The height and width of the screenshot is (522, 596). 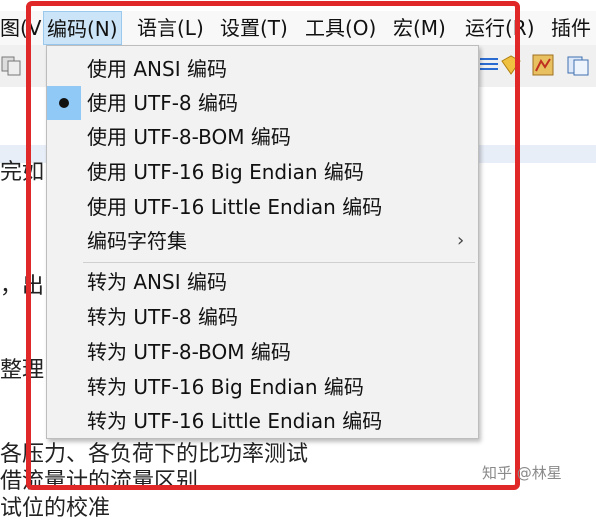 What do you see at coordinates (522, 473) in the screenshot?
I see `watermark: 知乎 @林星` at bounding box center [522, 473].